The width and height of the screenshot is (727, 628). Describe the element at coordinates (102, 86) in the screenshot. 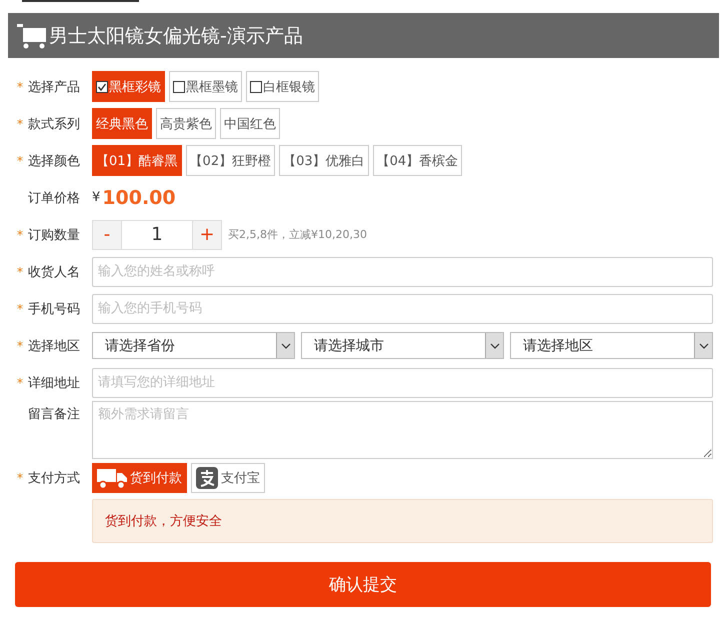

I see `checked-checkbox-icon` at that location.